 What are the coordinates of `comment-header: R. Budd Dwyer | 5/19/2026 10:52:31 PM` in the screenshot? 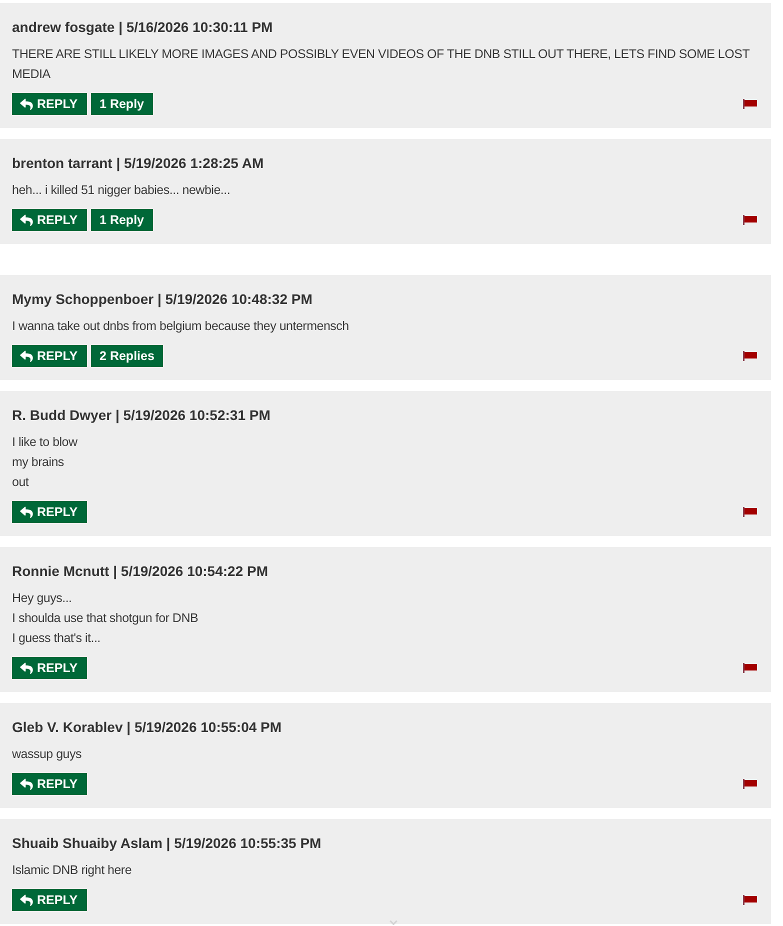 It's located at (141, 415).